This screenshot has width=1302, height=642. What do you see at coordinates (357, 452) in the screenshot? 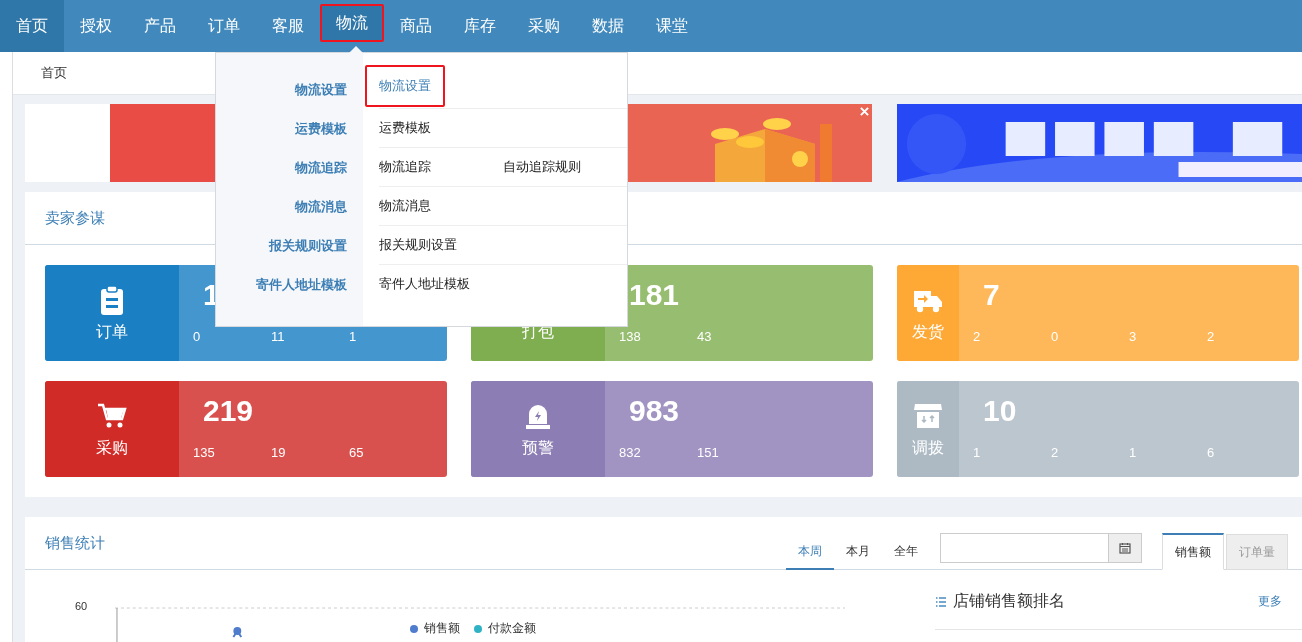
I see `card-stat: 65` at bounding box center [357, 452].